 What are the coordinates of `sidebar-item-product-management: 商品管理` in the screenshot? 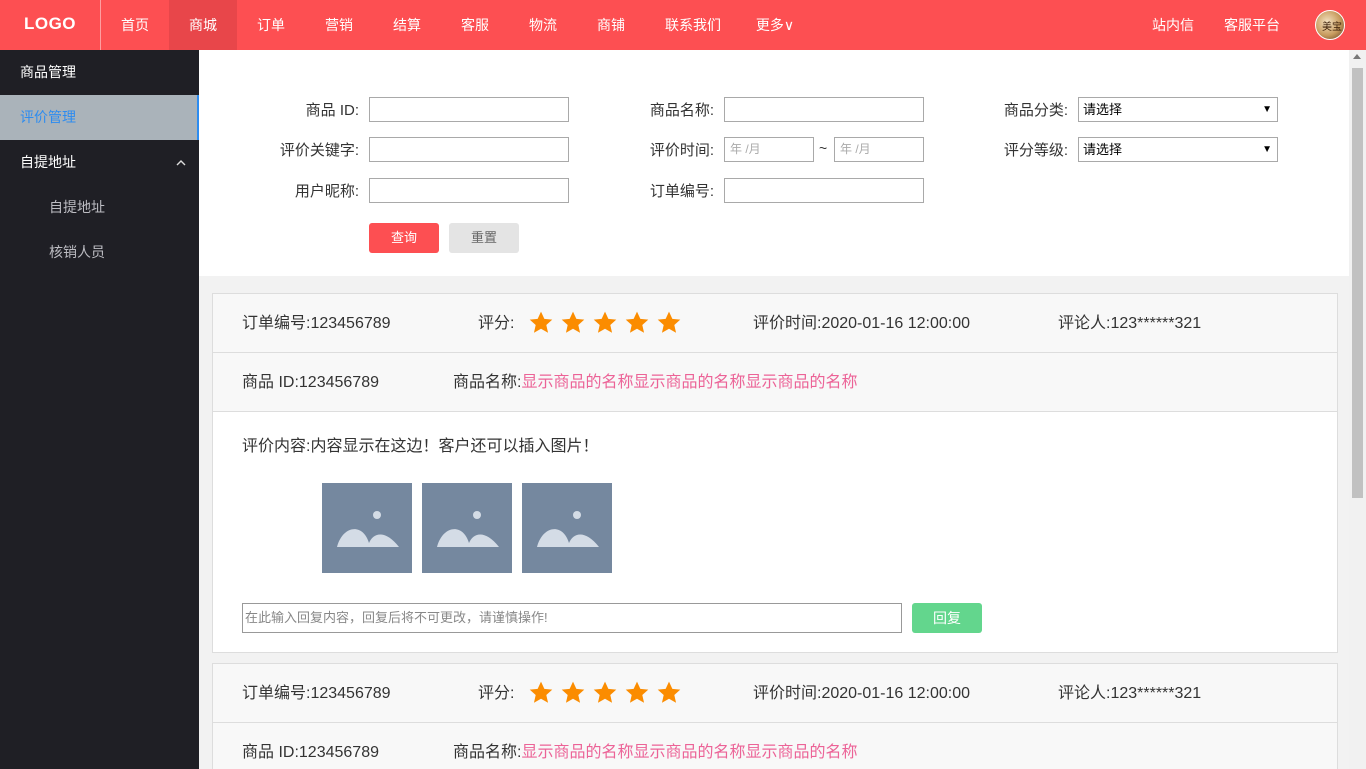 It's located at (99, 72).